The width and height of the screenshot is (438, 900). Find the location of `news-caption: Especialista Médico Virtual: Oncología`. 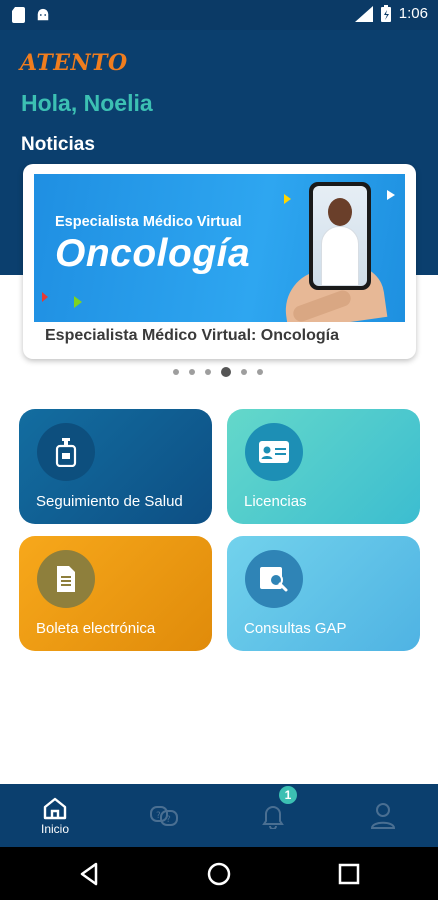

news-caption: Especialista Médico Virtual: Oncología is located at coordinates (192, 335).